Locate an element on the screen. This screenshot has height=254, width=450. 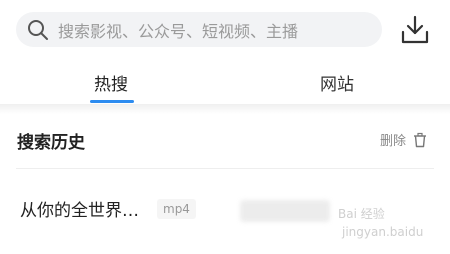
search-placeholder: 搜索影视、公众号、短视频、主播 is located at coordinates (178, 31).